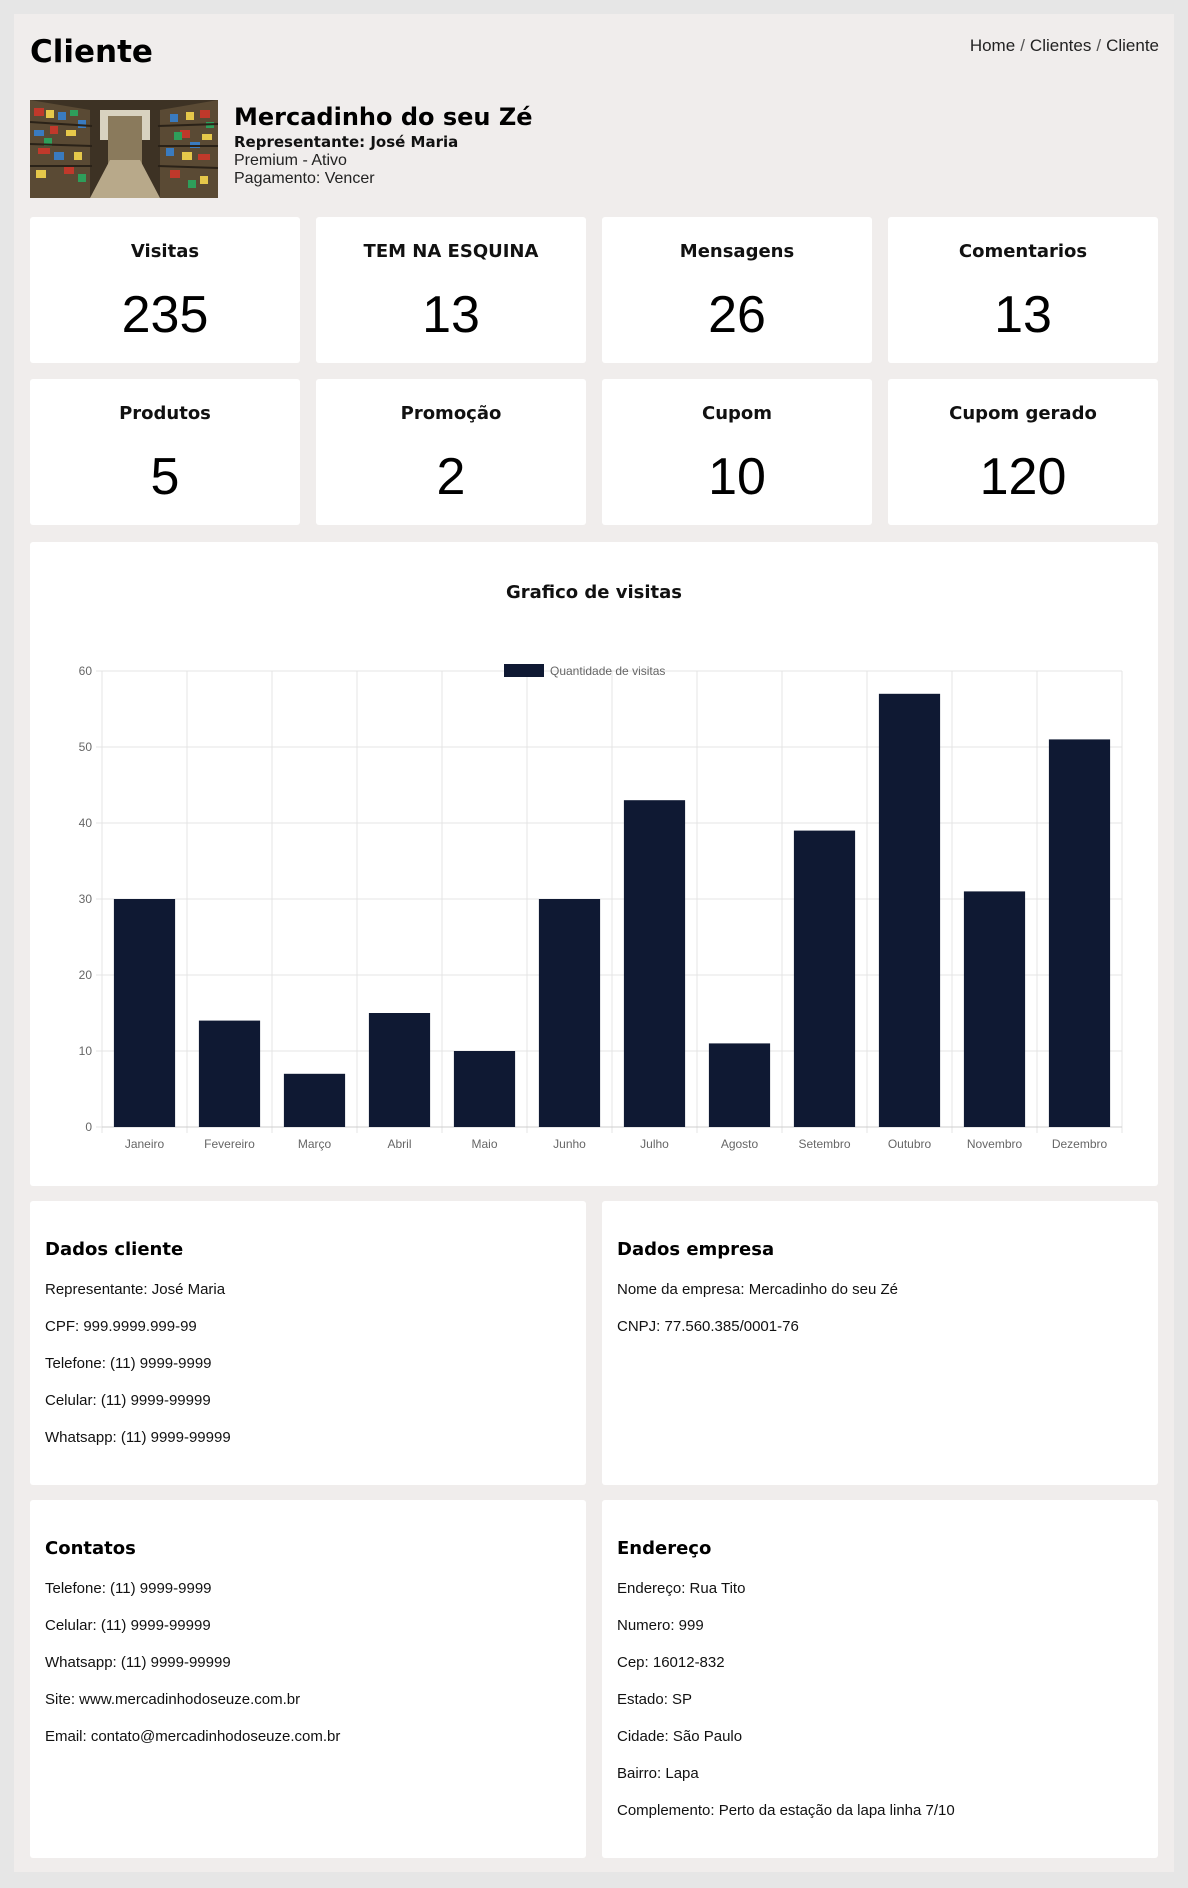  I want to click on stat-card-visitas: Visitas 235, so click(165, 290).